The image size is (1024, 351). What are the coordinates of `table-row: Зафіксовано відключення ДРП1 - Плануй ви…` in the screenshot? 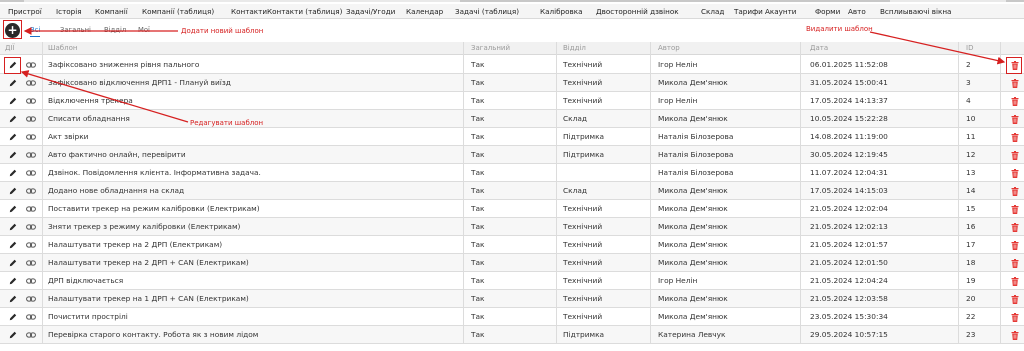 It's located at (512, 83).